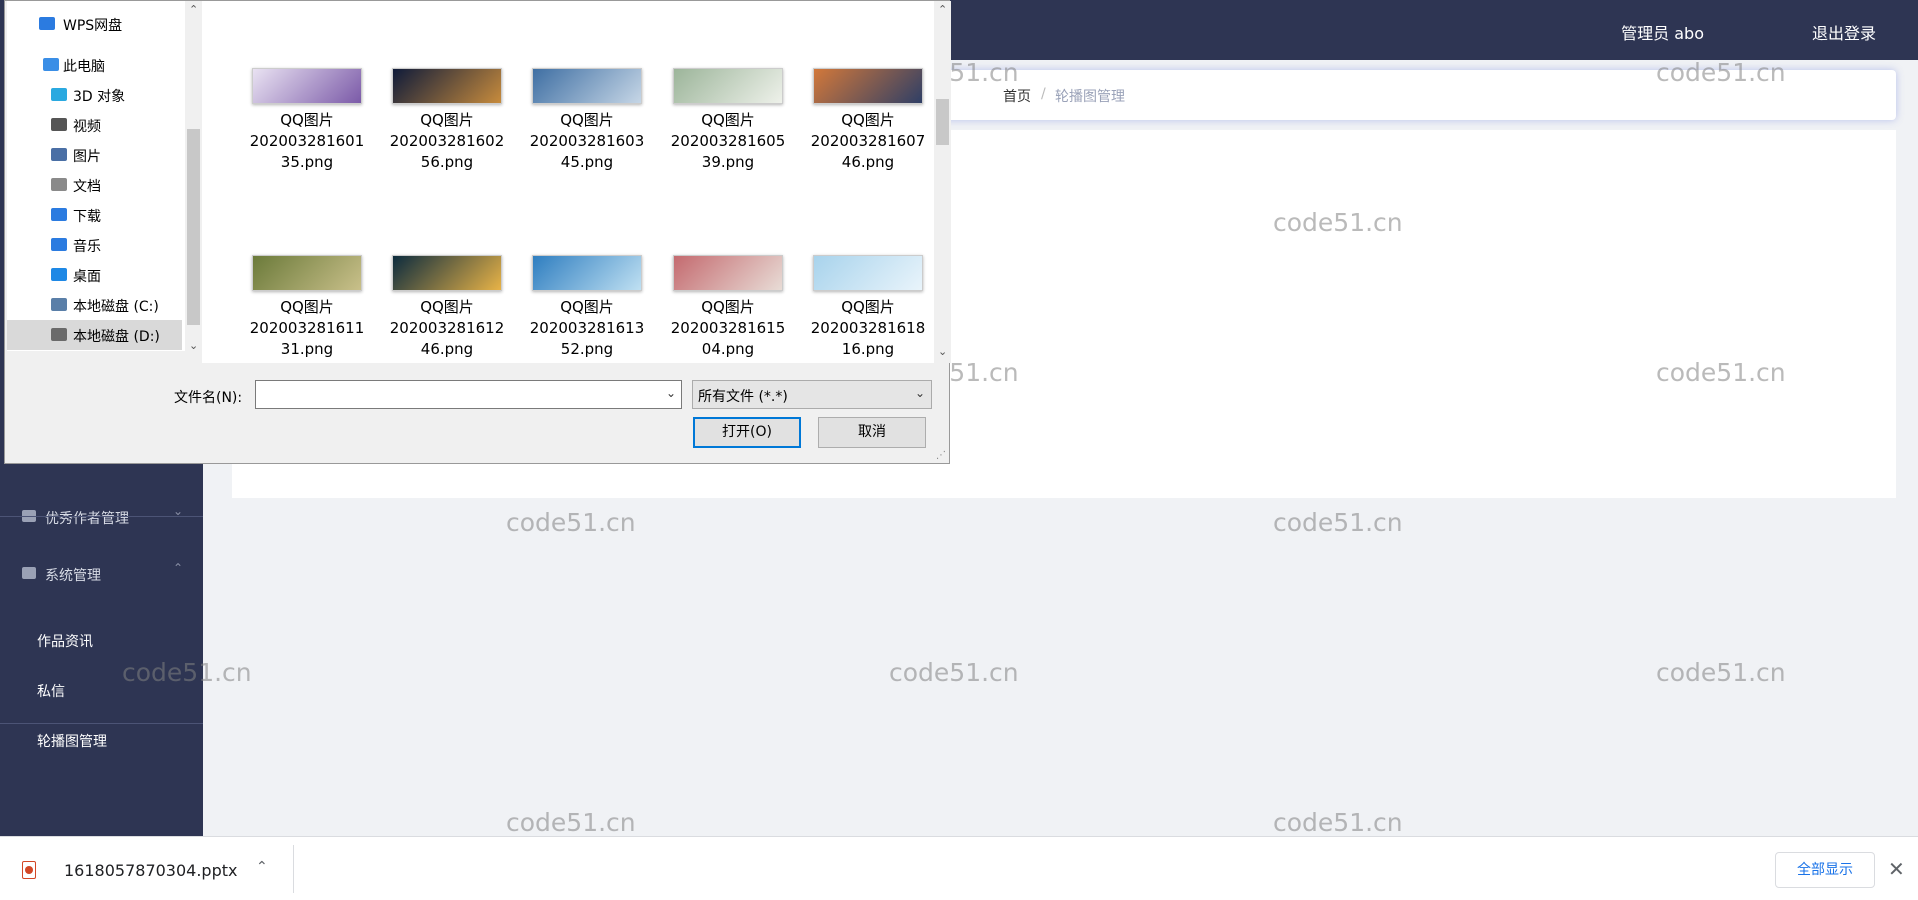 This screenshot has width=1918, height=900. I want to click on file-item: QQ图片 202003281611 31.png, so click(307, 315).